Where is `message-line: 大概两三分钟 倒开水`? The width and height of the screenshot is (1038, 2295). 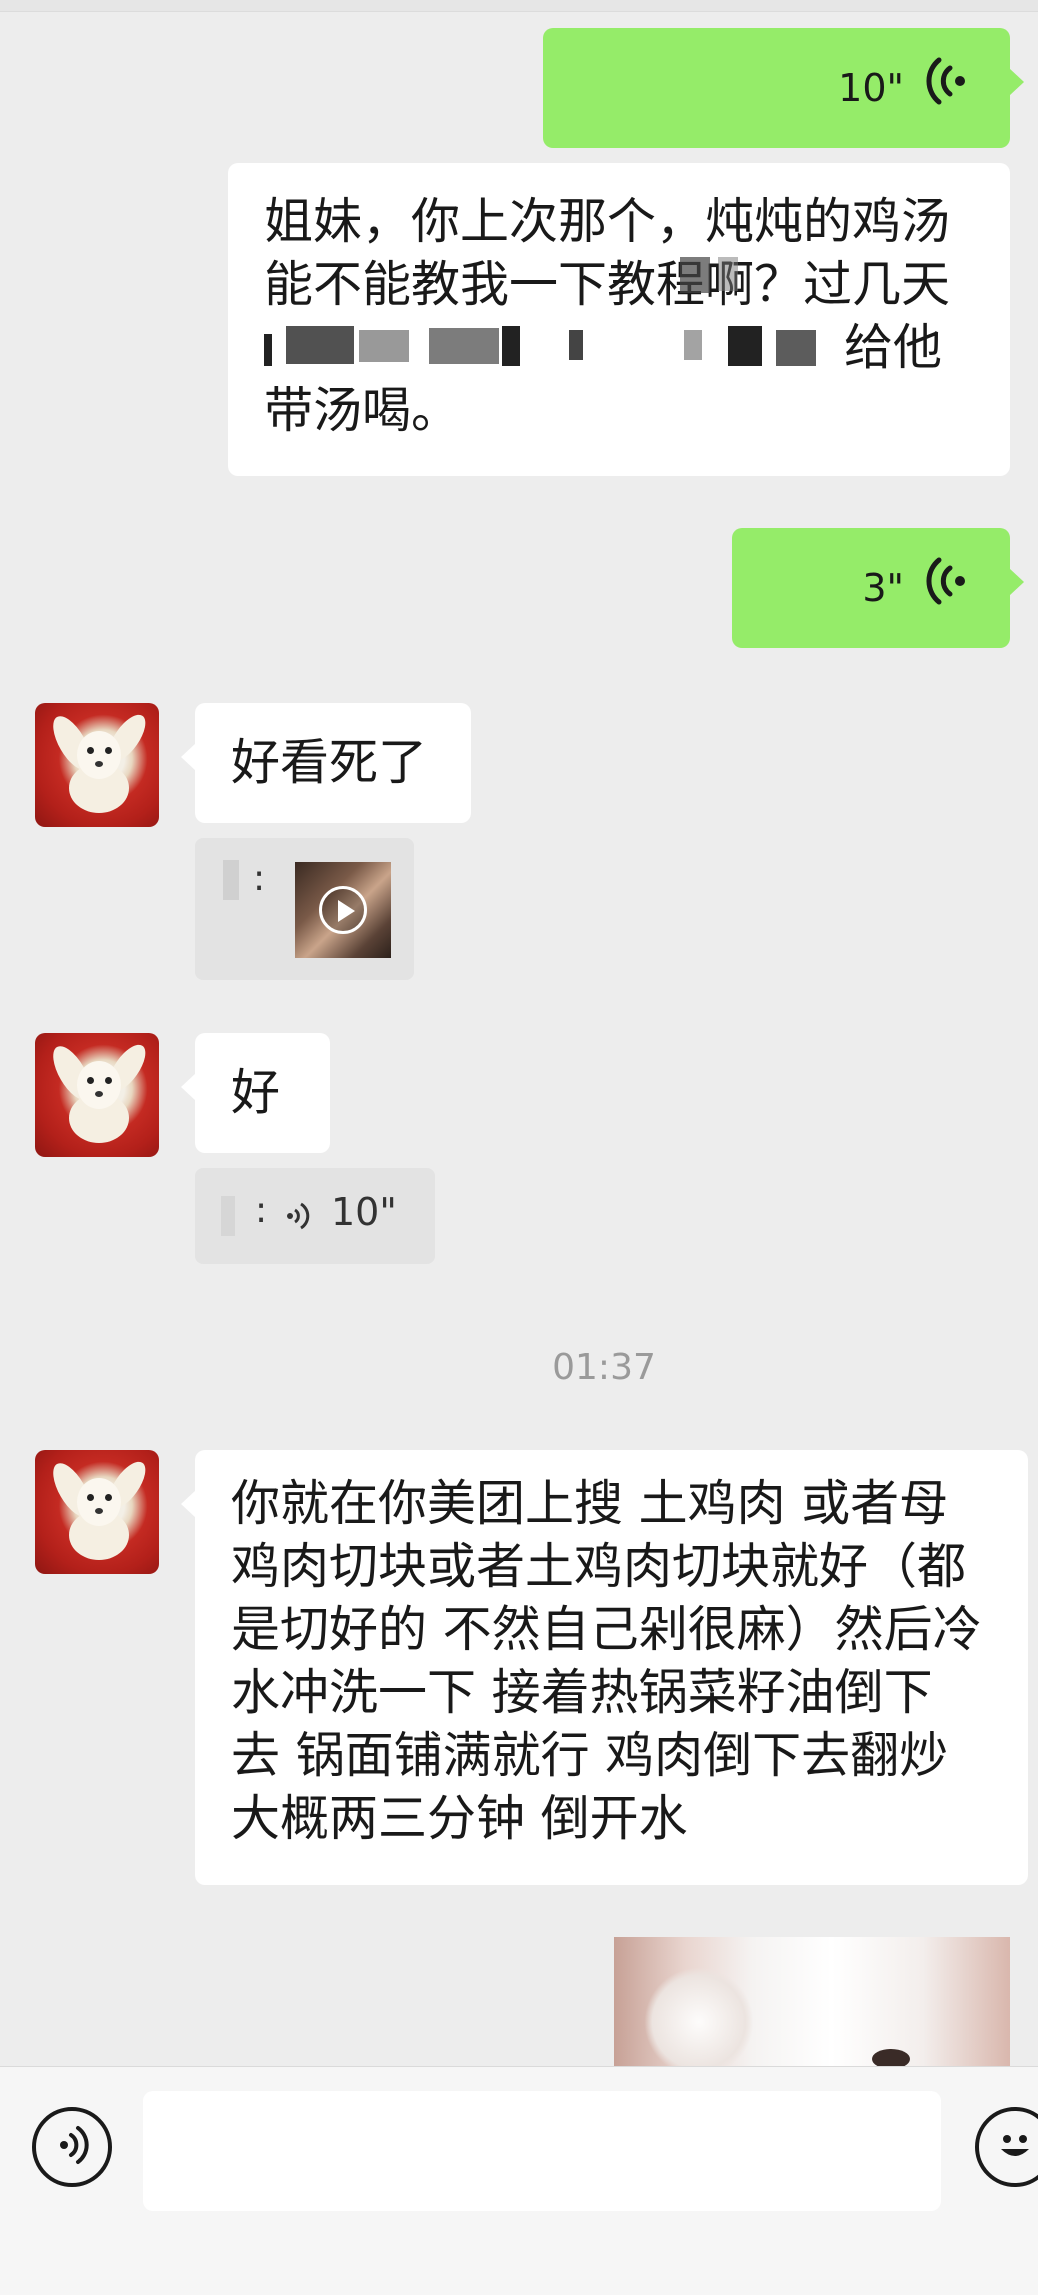
message-line: 大概两三分钟 倒开水 is located at coordinates (459, 1818).